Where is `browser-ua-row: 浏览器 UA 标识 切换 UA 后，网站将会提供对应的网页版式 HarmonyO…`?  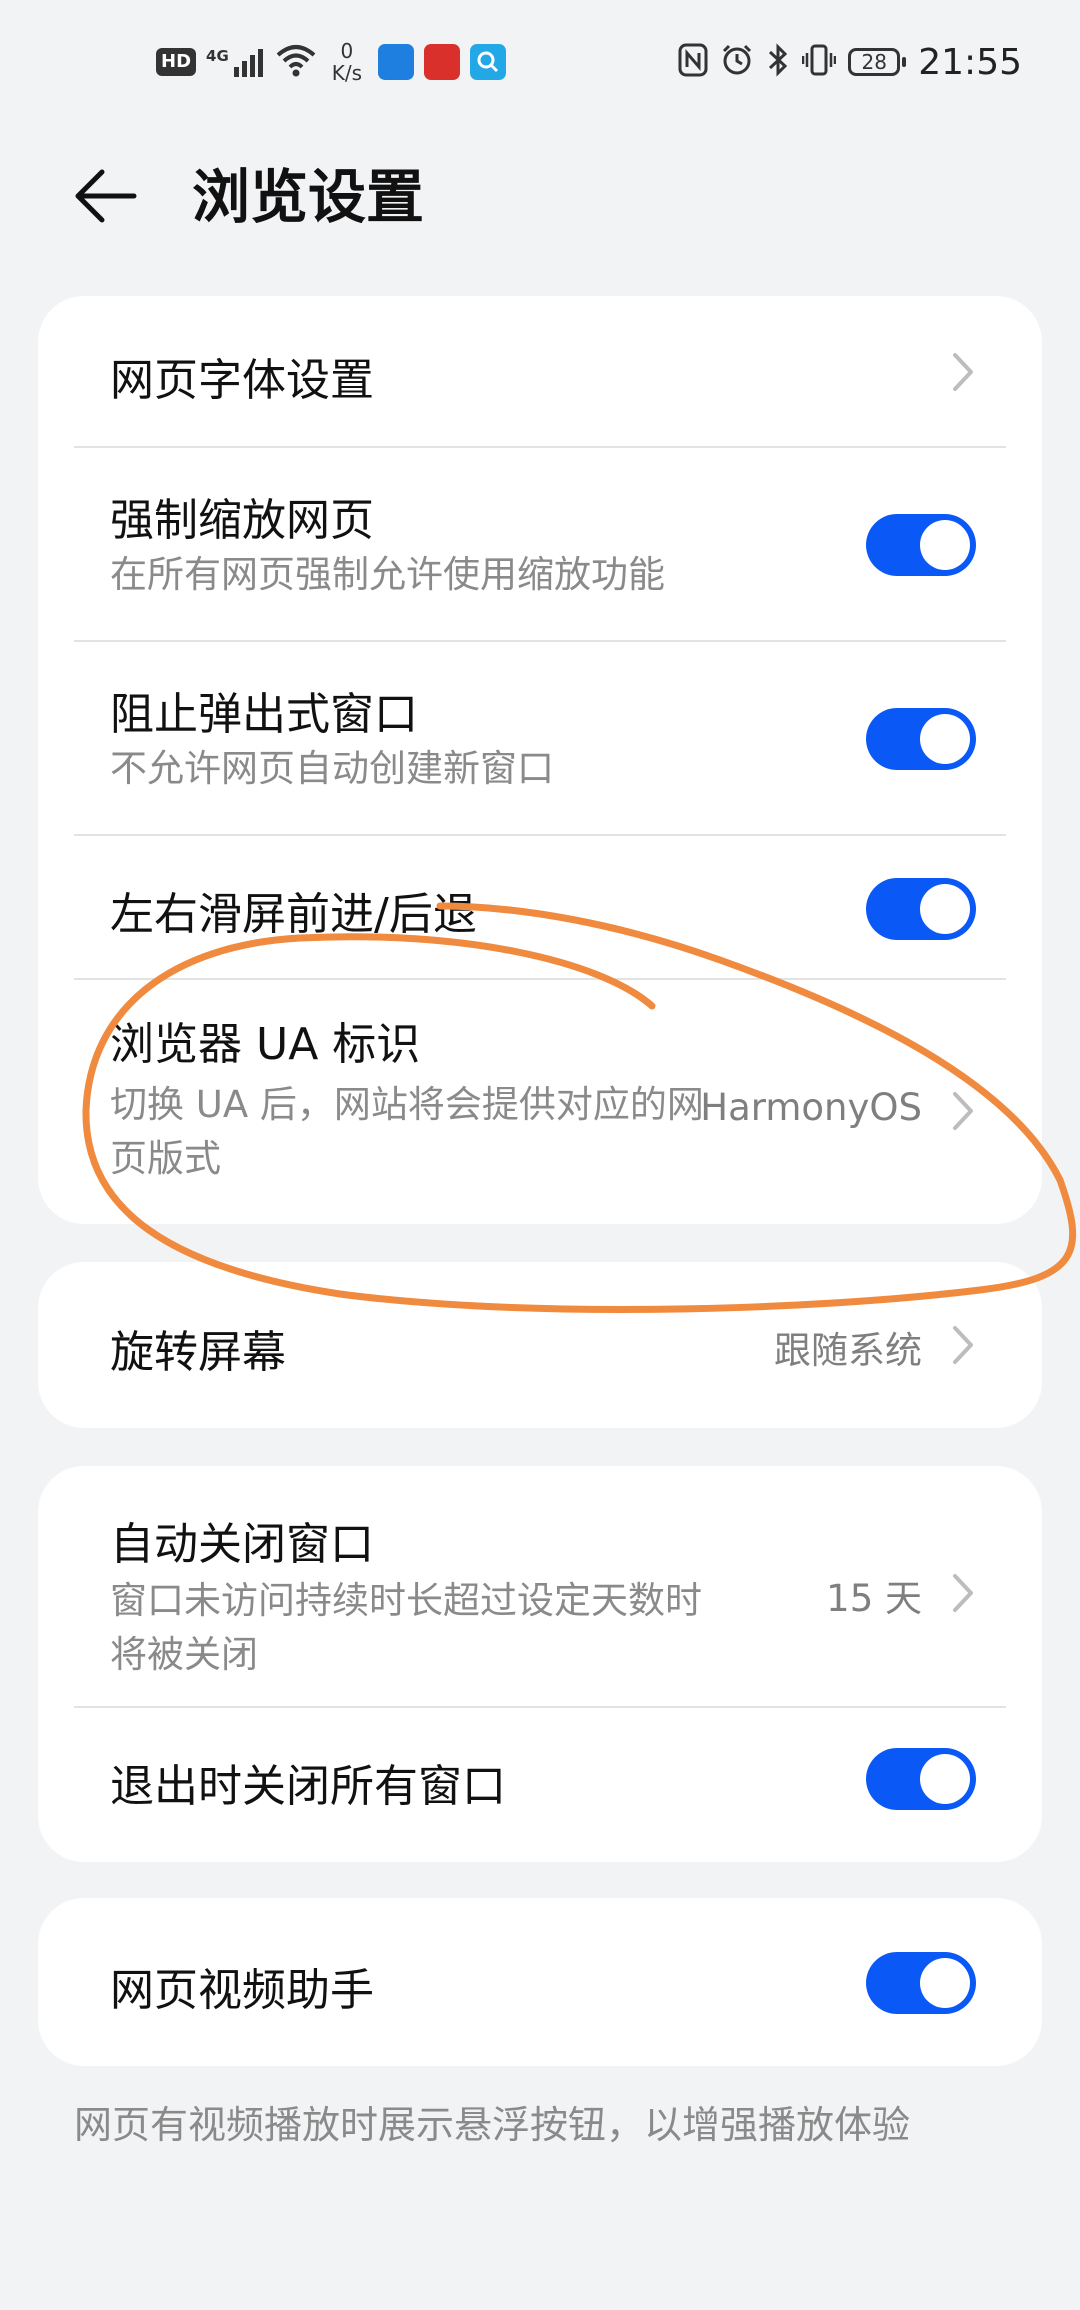
browser-ua-row: 浏览器 UA 标识 切换 UA 后，网站将会提供对应的网页版式 HarmonyO… is located at coordinates (540, 1102).